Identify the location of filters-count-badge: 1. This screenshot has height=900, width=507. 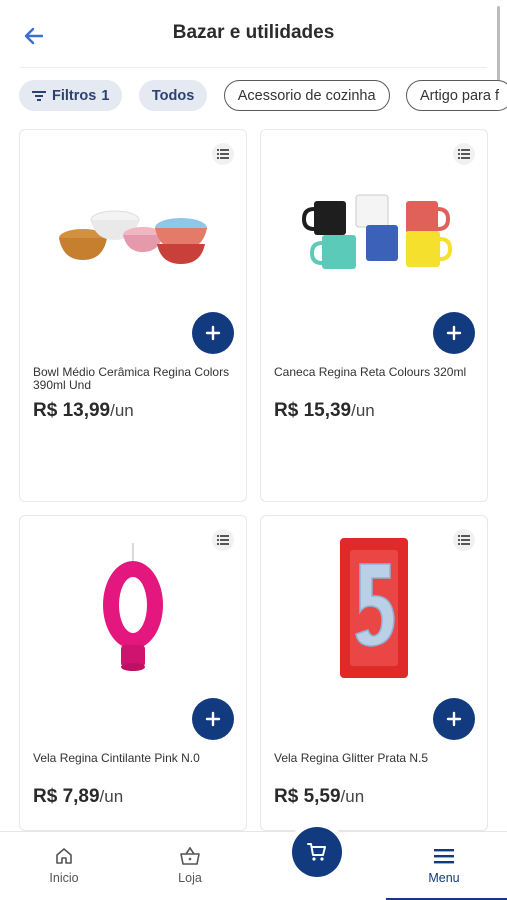
(105, 95).